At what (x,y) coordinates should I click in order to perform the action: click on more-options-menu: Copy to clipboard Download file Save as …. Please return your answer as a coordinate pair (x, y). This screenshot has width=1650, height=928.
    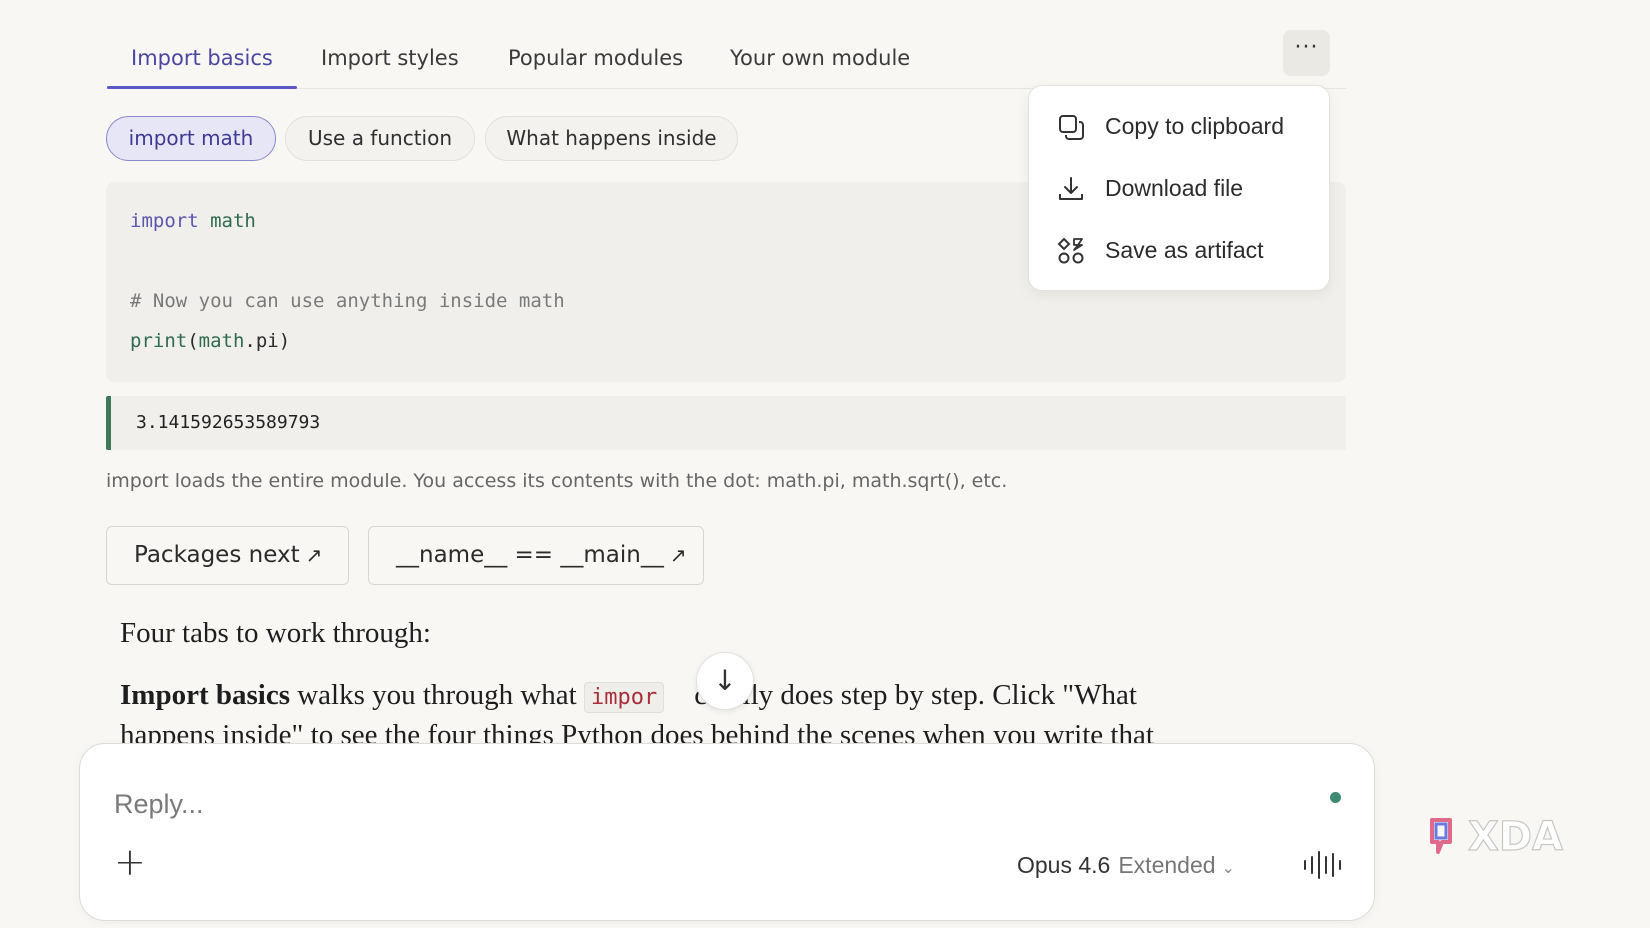
    Looking at the image, I should click on (1179, 188).